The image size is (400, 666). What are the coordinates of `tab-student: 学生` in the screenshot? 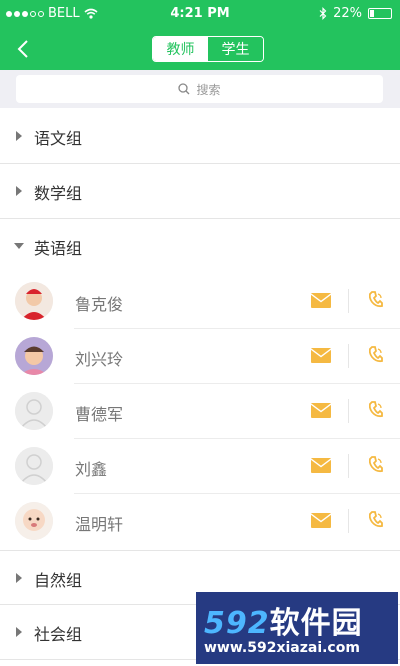 It's located at (235, 49).